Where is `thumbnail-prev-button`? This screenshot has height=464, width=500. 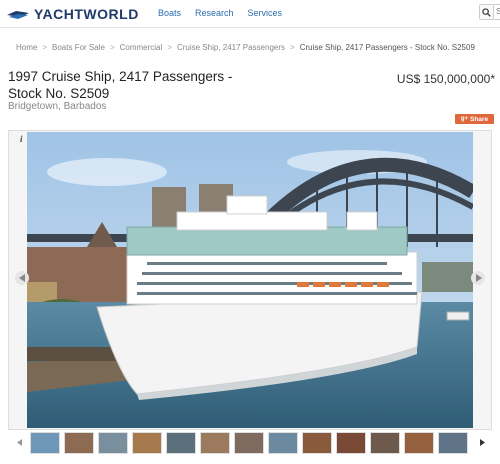
thumbnail-prev-button is located at coordinates (19, 443).